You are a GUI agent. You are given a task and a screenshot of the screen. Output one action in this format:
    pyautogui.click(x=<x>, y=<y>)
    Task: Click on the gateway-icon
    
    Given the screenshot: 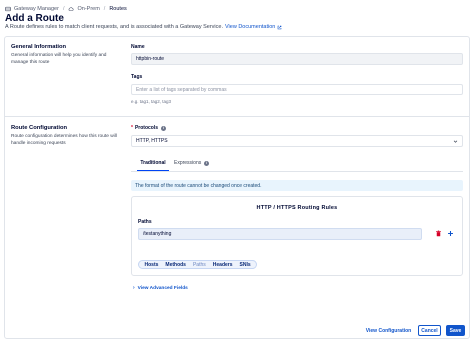 What is the action you would take?
    pyautogui.click(x=8, y=9)
    